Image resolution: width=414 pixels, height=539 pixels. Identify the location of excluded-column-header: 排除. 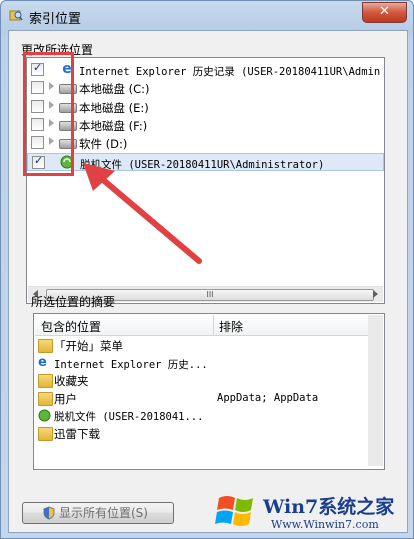
(231, 326).